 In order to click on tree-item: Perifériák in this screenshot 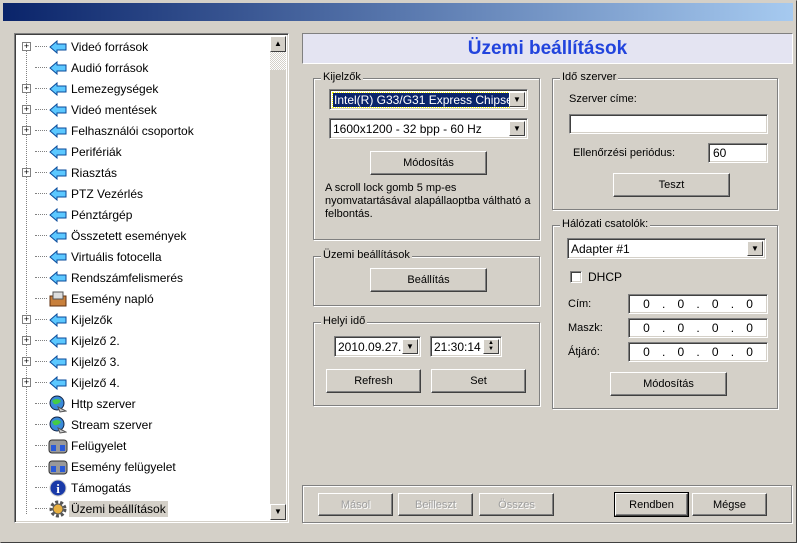, I will do `click(140, 151)`.